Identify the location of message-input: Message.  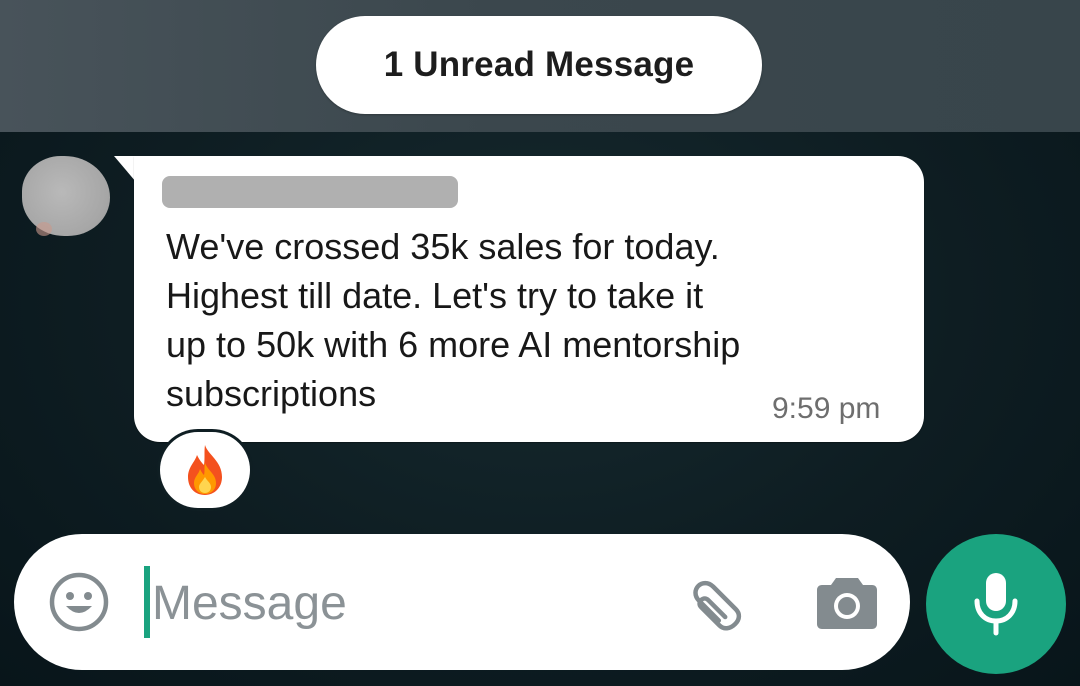
(249, 604).